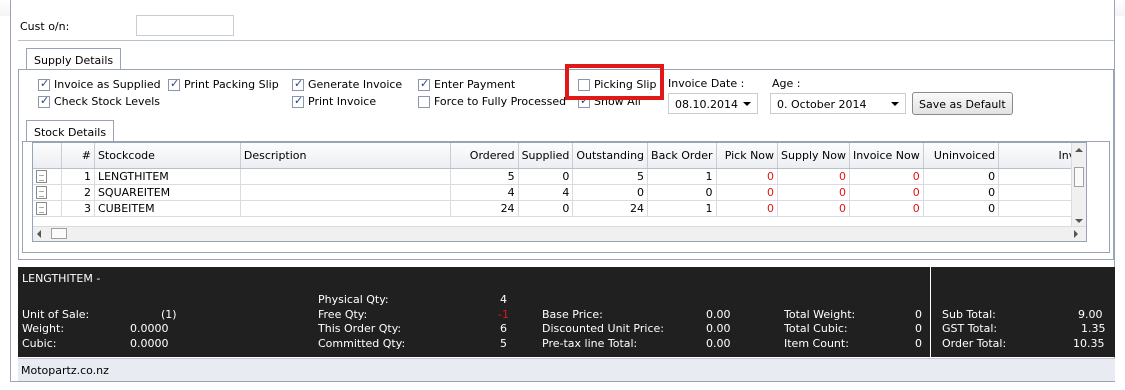  What do you see at coordinates (886, 156) in the screenshot?
I see `column-header: Invoice Now` at bounding box center [886, 156].